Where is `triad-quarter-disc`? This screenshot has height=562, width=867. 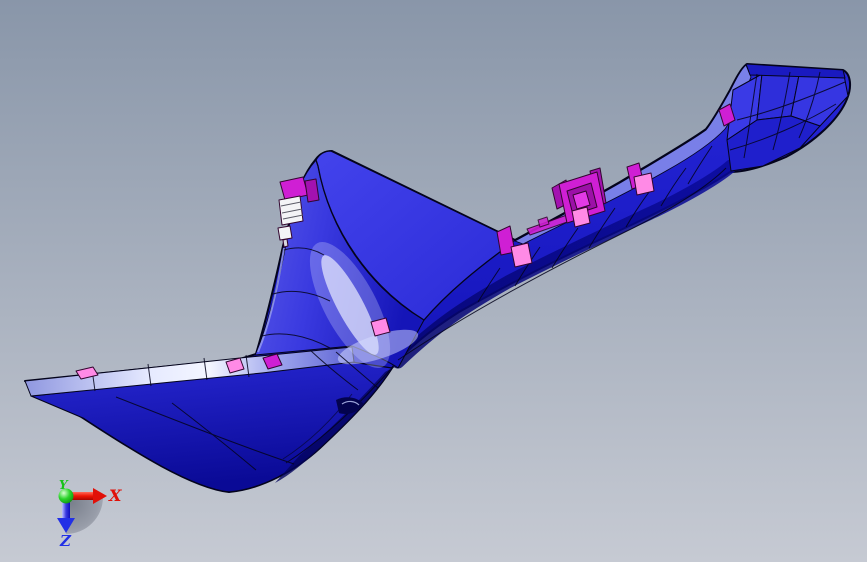
triad-quarter-disc is located at coordinates (84, 515).